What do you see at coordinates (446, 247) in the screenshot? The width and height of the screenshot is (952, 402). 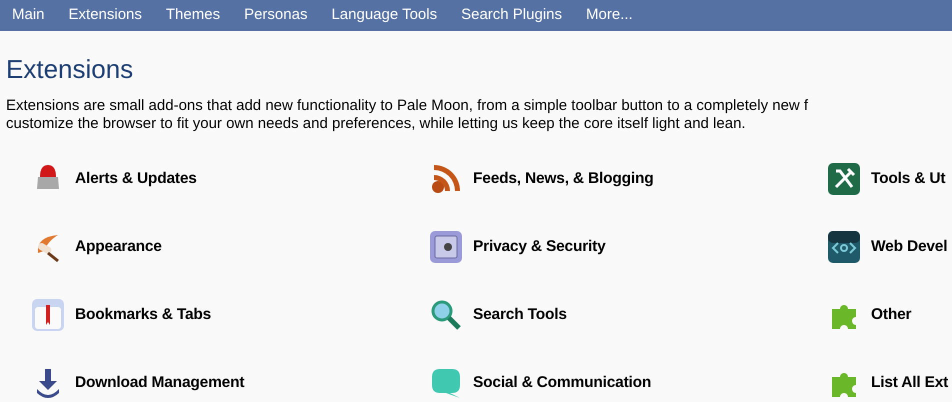 I see `safe-icon` at bounding box center [446, 247].